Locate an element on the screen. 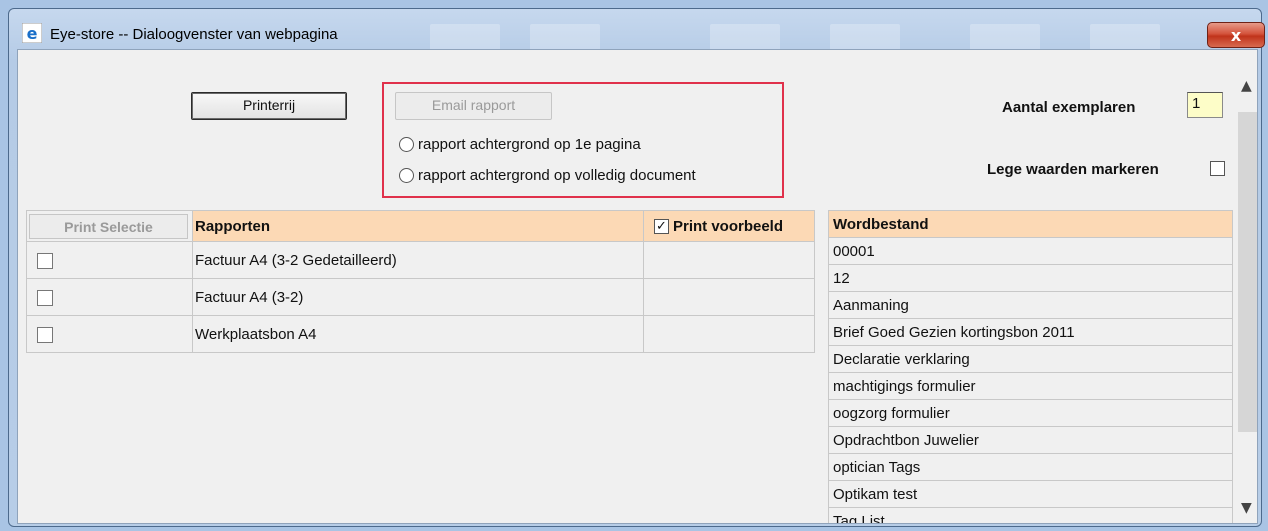 The height and width of the screenshot is (531, 1268). list-item: Opdrachtbon Juwelier is located at coordinates (1030, 440).